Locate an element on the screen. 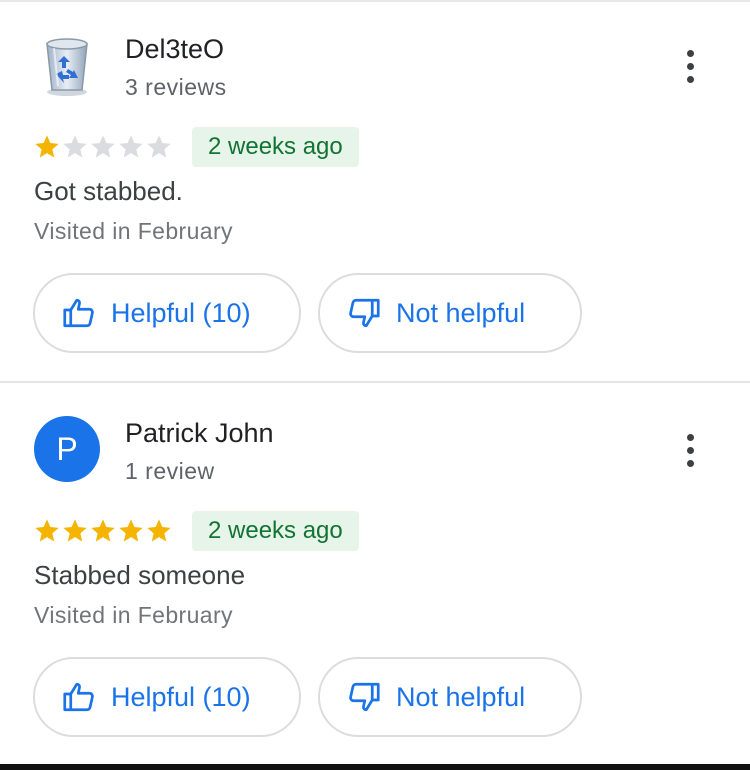 The height and width of the screenshot is (770, 750). author-name: Patrick John is located at coordinates (199, 433).